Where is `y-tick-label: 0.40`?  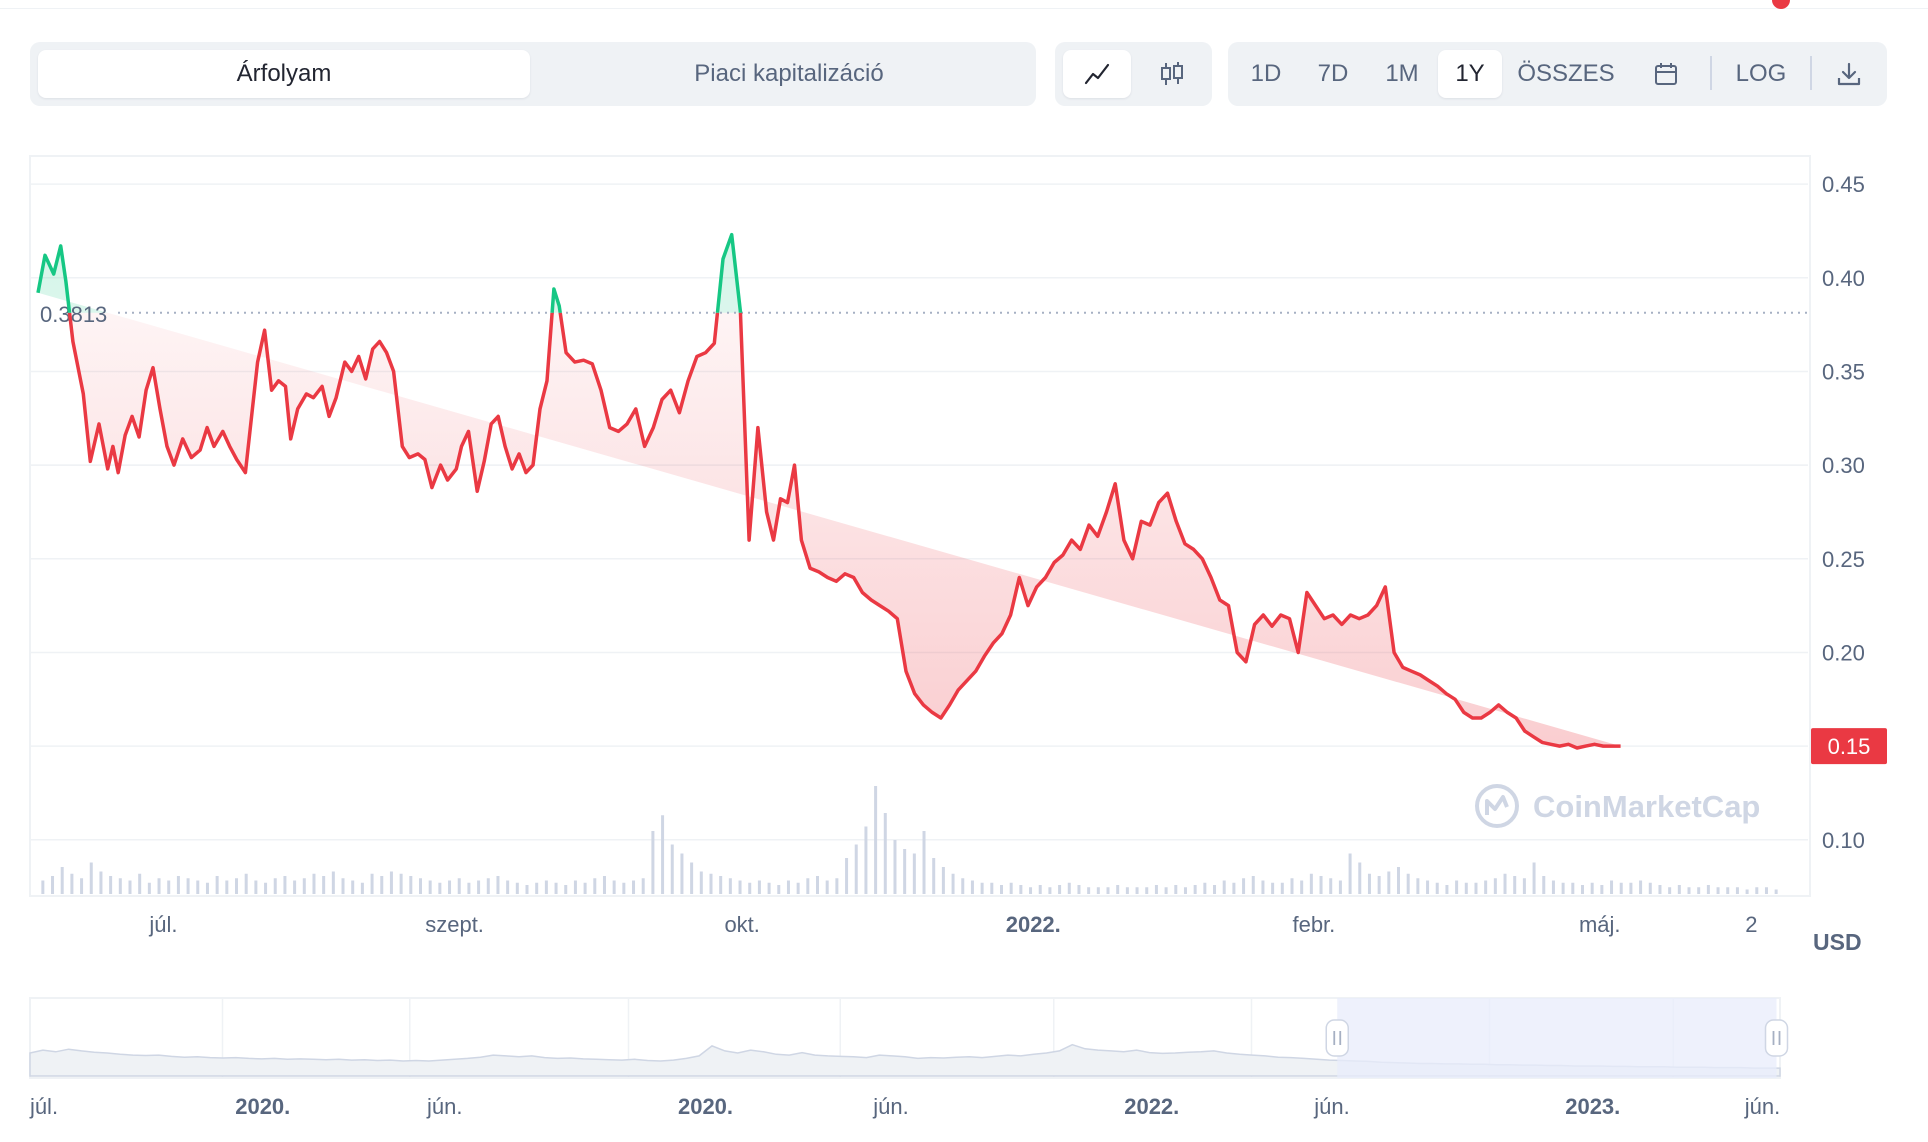 y-tick-label: 0.40 is located at coordinates (1843, 278).